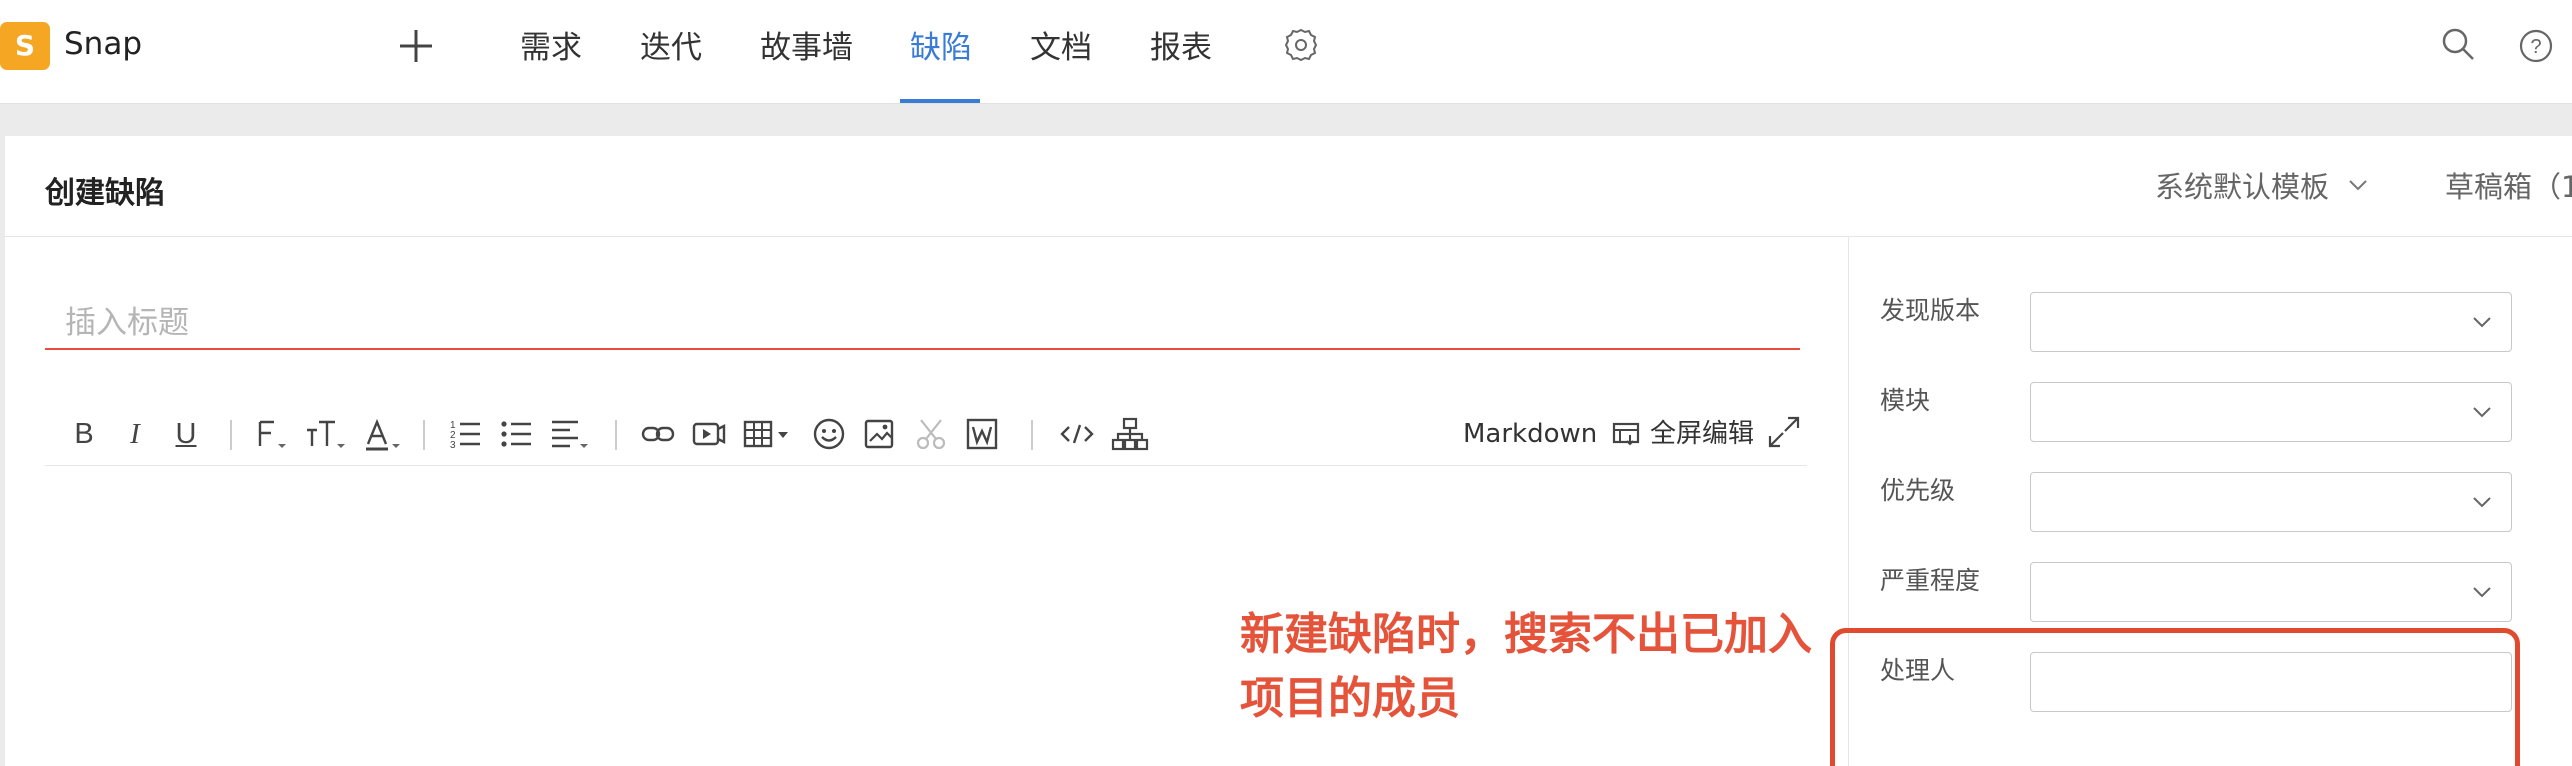 This screenshot has height=766, width=2572. Describe the element at coordinates (327, 434) in the screenshot. I see `font-size-icon` at that location.